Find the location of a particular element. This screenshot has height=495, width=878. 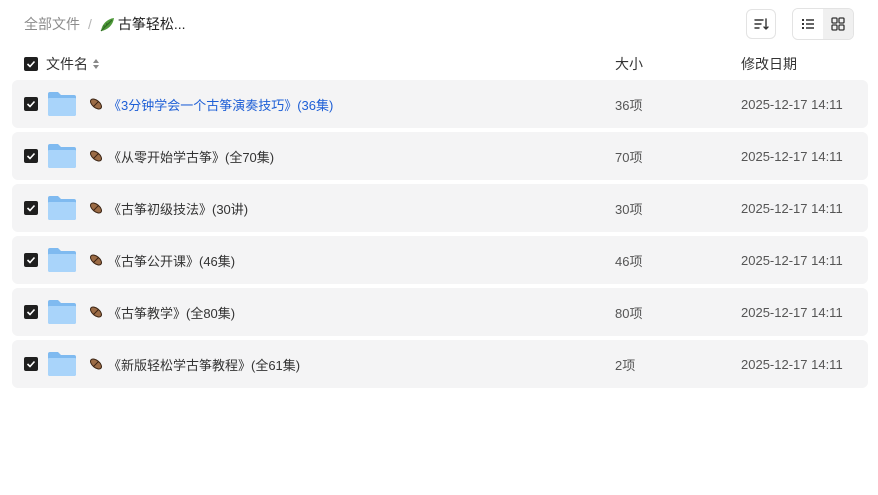

grid-view-icon is located at coordinates (838, 24).